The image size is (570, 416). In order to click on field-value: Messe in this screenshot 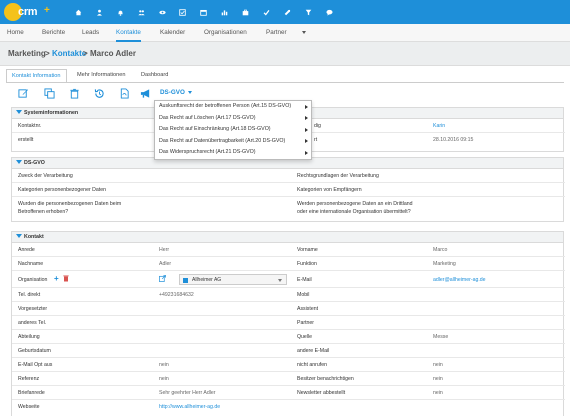, I will do `click(441, 337)`.